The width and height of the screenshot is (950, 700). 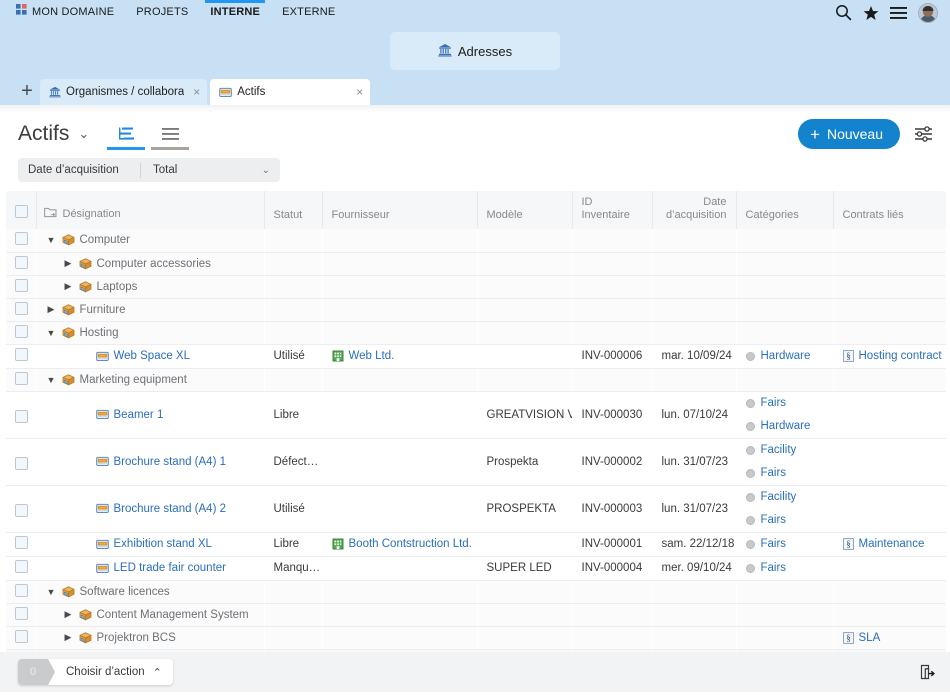 I want to click on choose-action-control: 0 Choisir d’action ⌃, so click(x=95, y=672).